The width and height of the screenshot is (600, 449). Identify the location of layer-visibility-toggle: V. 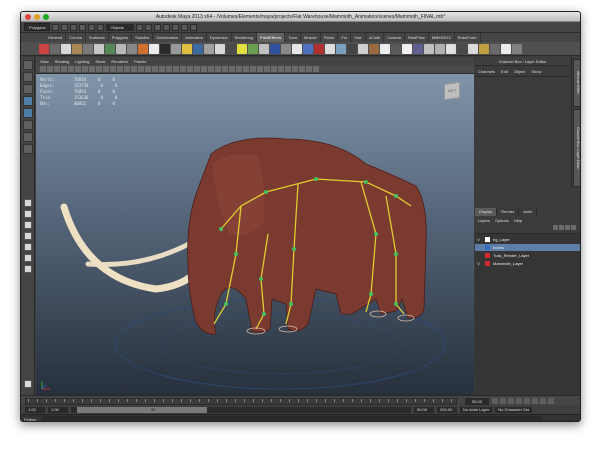
(478, 263).